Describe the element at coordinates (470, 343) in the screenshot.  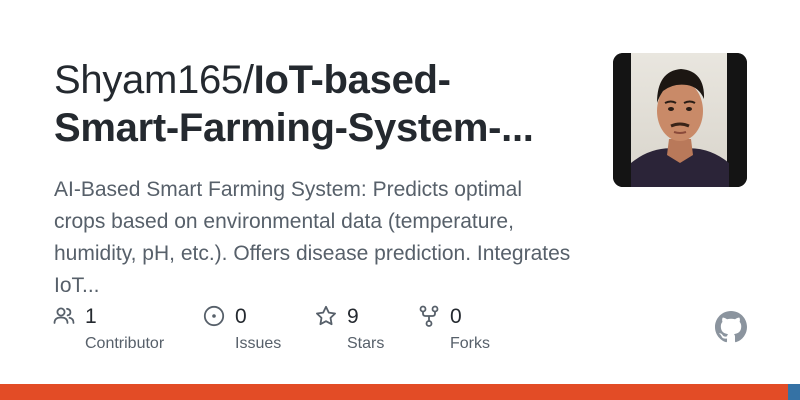
I see `forks-label: Forks` at that location.